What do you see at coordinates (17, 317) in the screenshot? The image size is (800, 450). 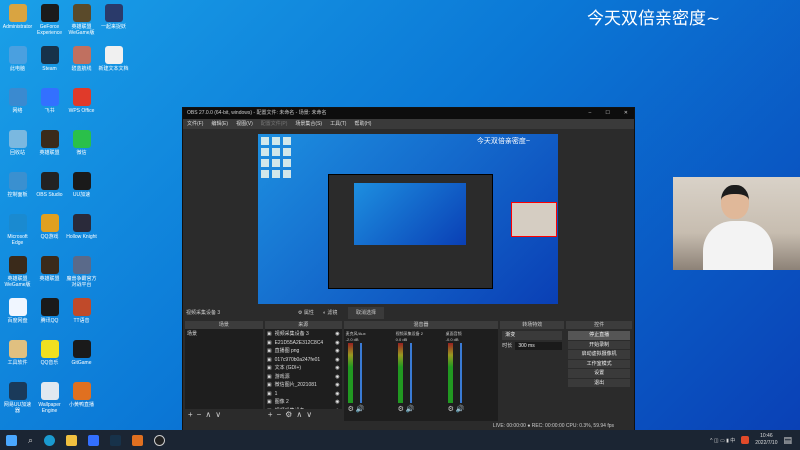 I see `desktop-icon: 百度网盘` at bounding box center [17, 317].